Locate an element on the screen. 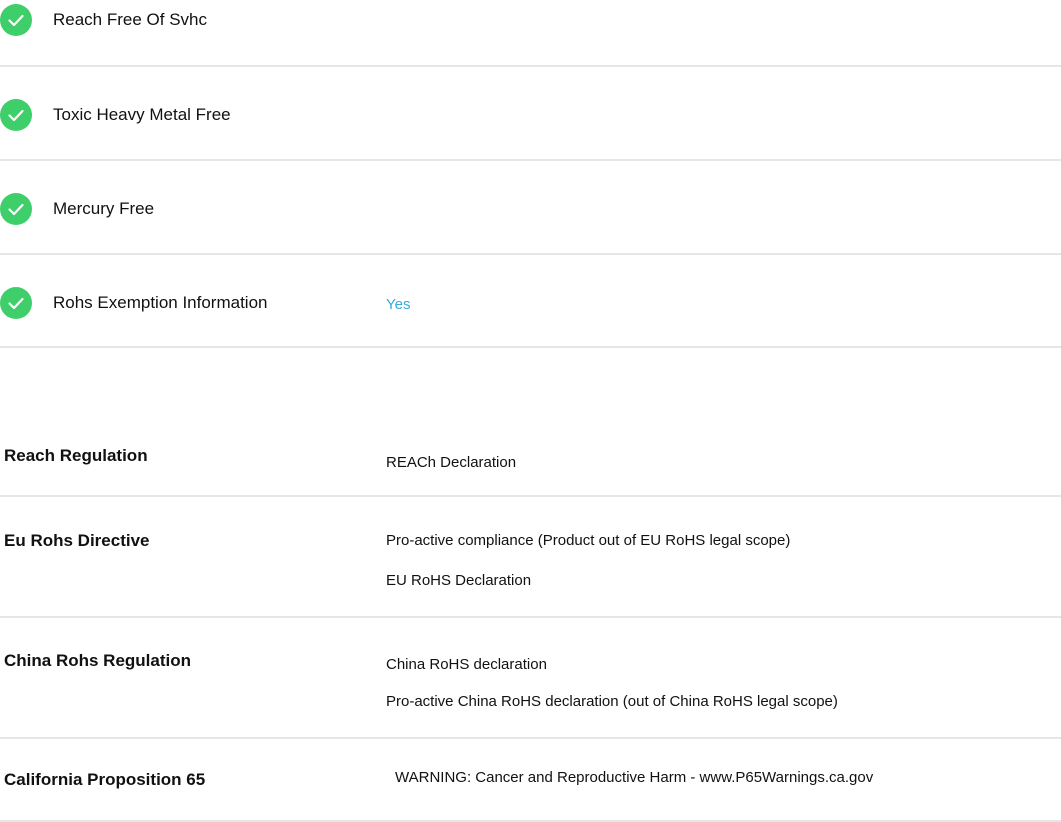 Image resolution: width=1061 pixels, height=822 pixels. feature-label: Mercury Free is located at coordinates (104, 208).